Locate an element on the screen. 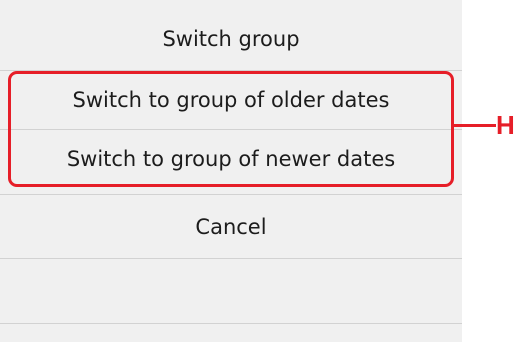 The image size is (521, 342). callout-label: H is located at coordinates (505, 125).